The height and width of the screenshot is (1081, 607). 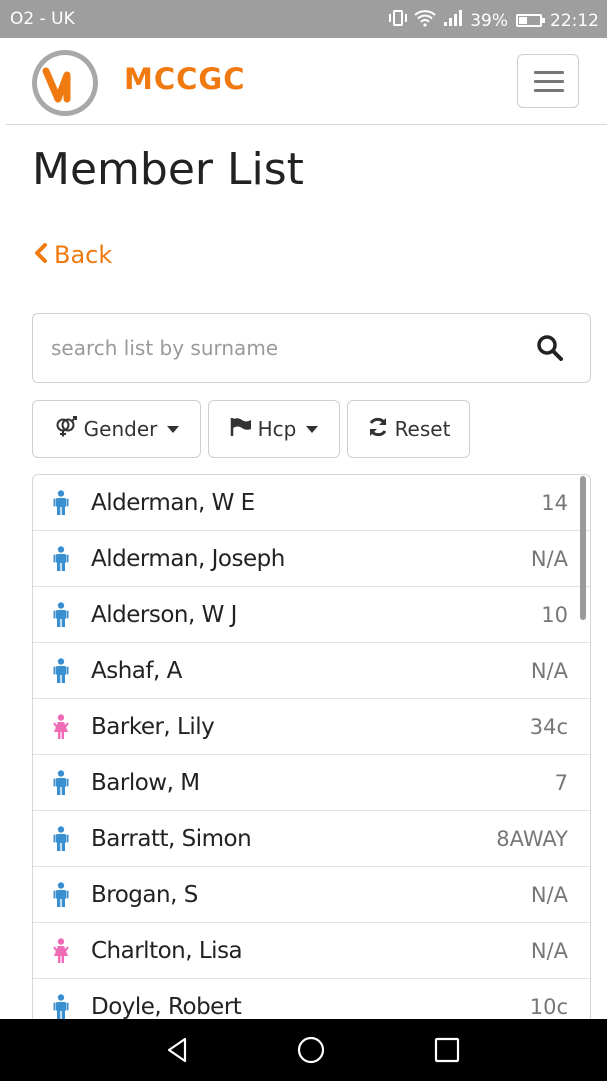 I want to click on top-navbar: MCCGC, so click(x=306, y=81).